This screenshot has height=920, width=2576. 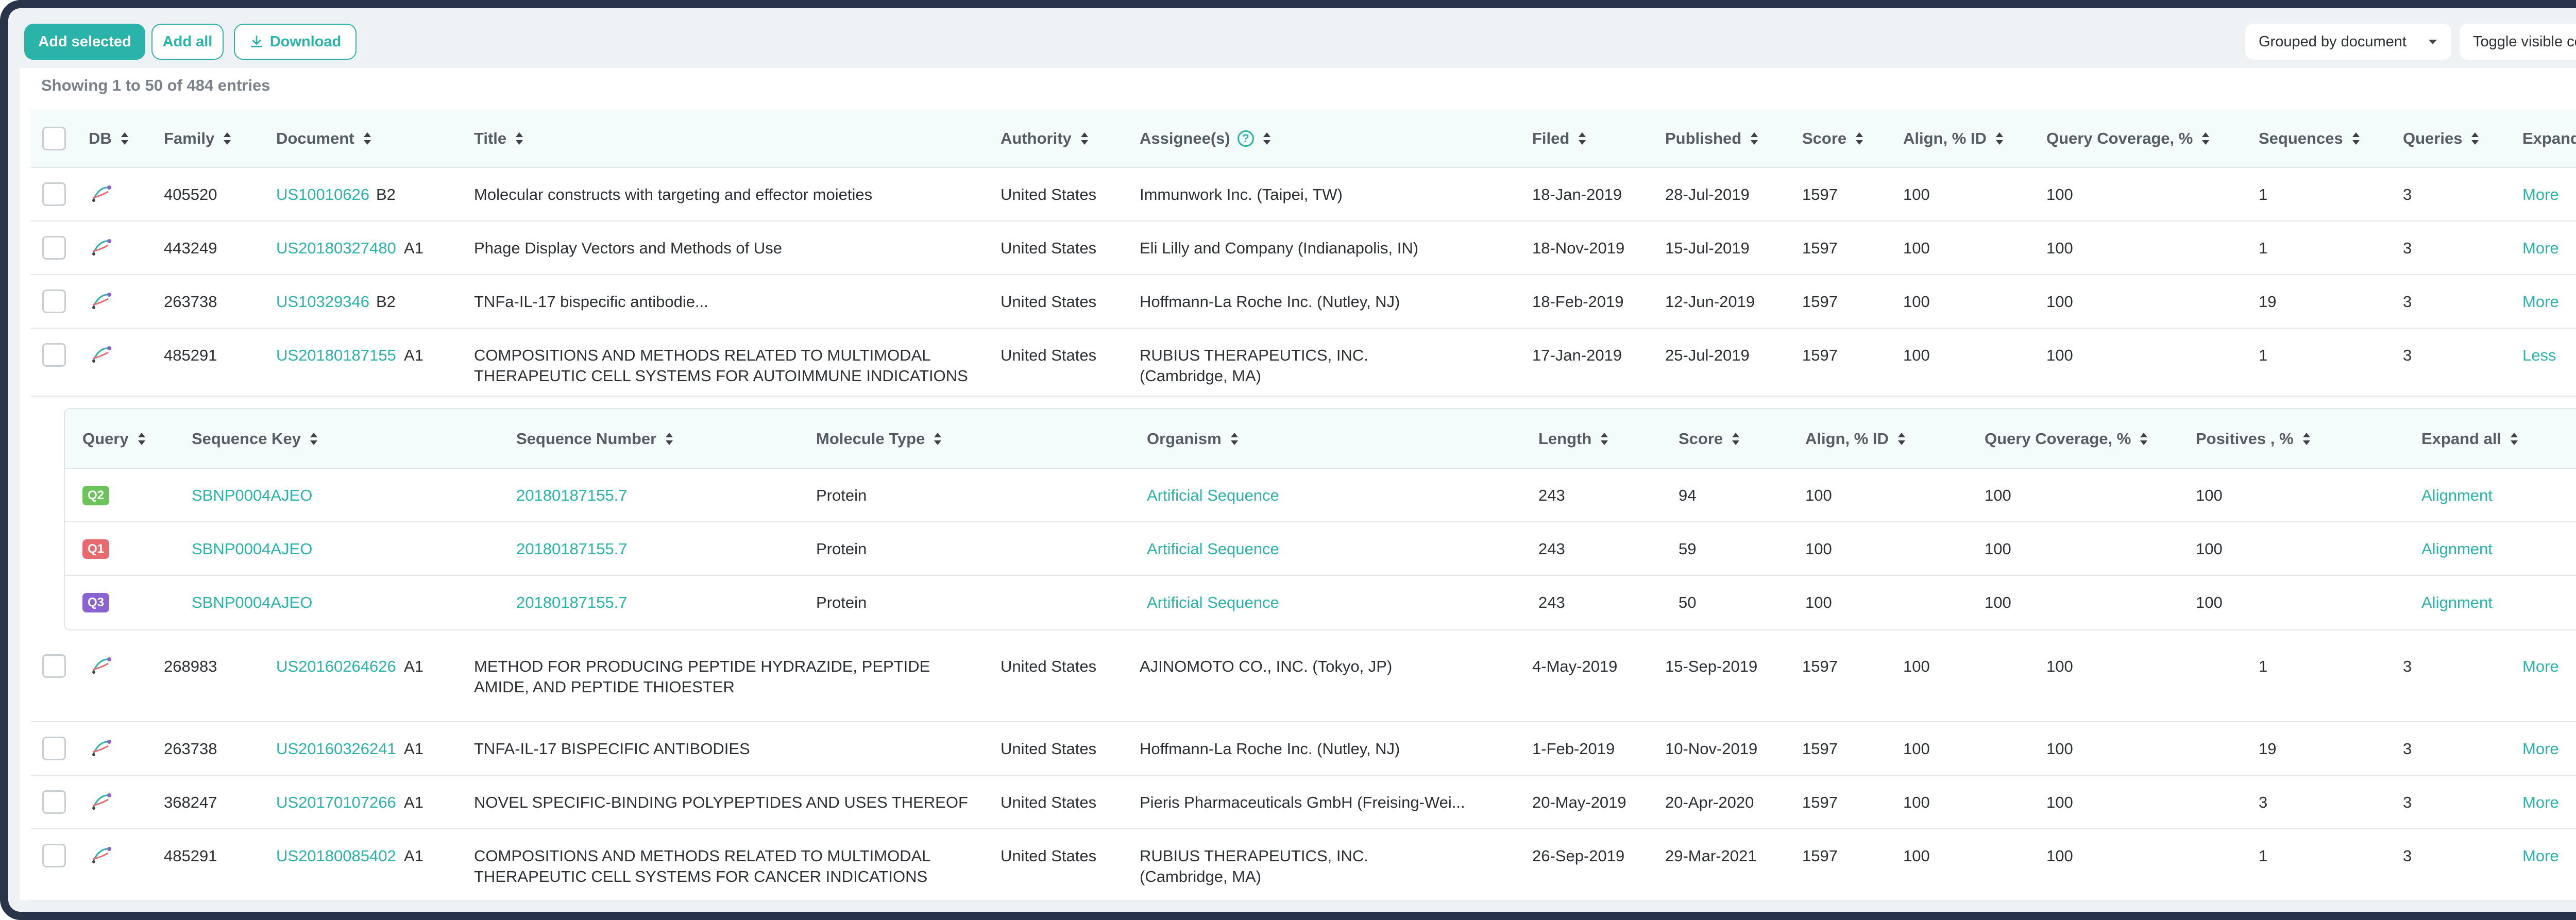 I want to click on document-kind: A1, so click(x=414, y=856).